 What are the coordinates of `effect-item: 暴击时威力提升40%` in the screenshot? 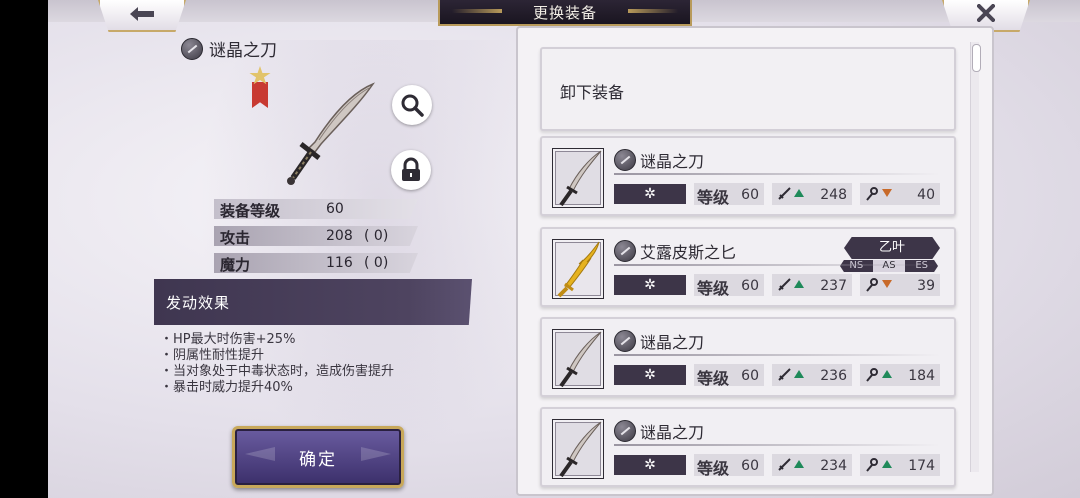 It's located at (277, 388).